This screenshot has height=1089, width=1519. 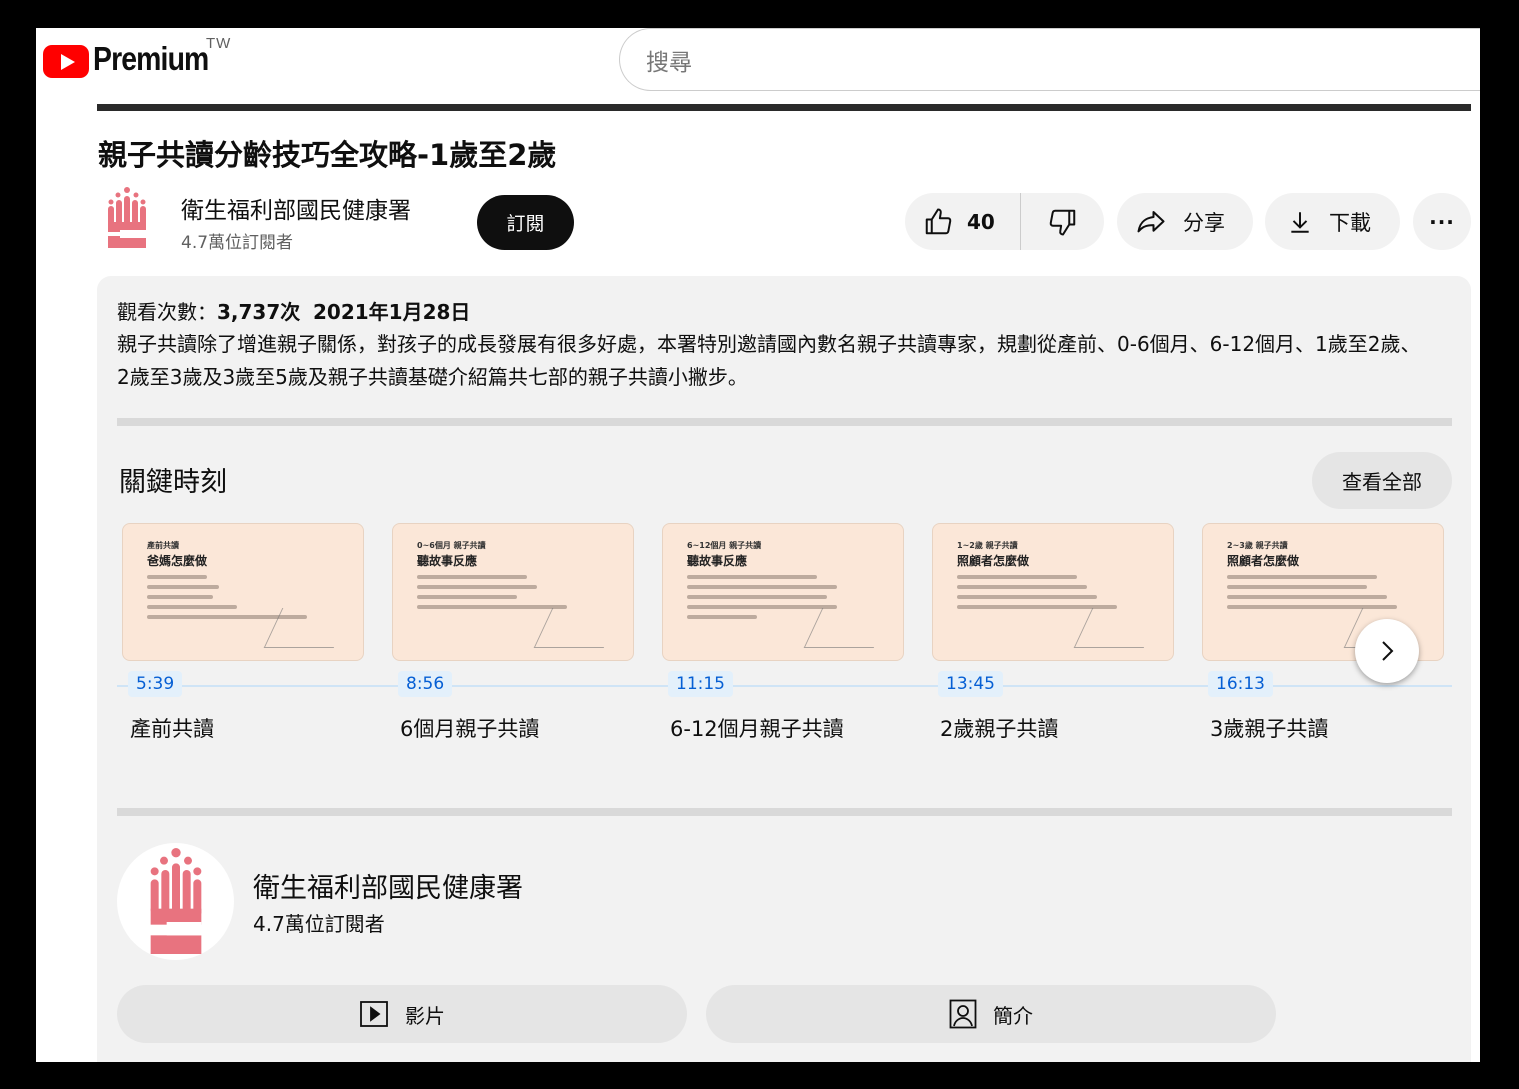 I want to click on share-button: 分享, so click(x=1185, y=221).